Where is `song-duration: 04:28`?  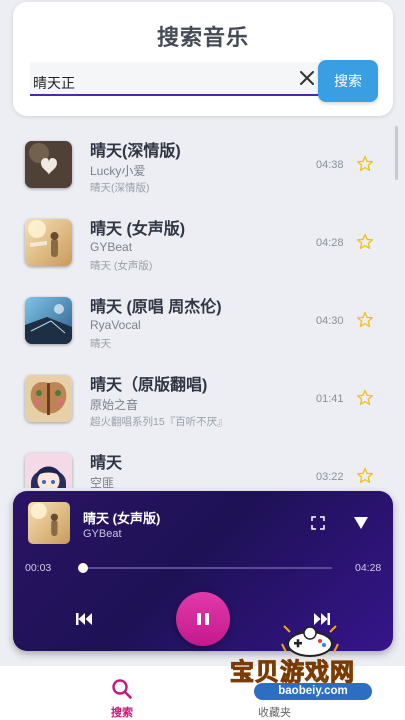 song-duration: 04:28 is located at coordinates (330, 243).